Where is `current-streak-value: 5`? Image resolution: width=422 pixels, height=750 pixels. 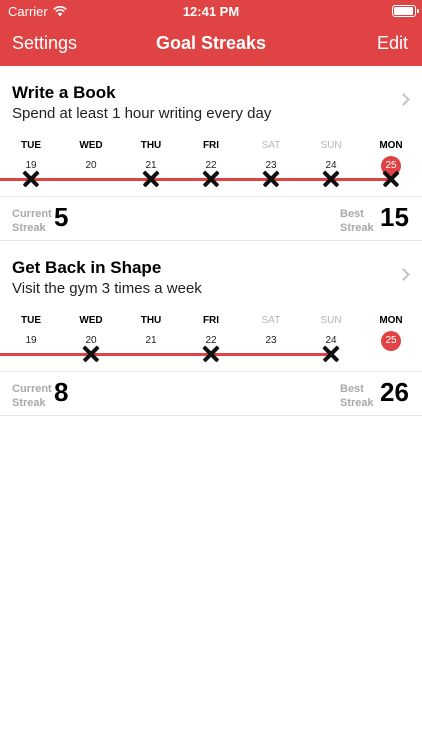
current-streak-value: 5 is located at coordinates (61, 217).